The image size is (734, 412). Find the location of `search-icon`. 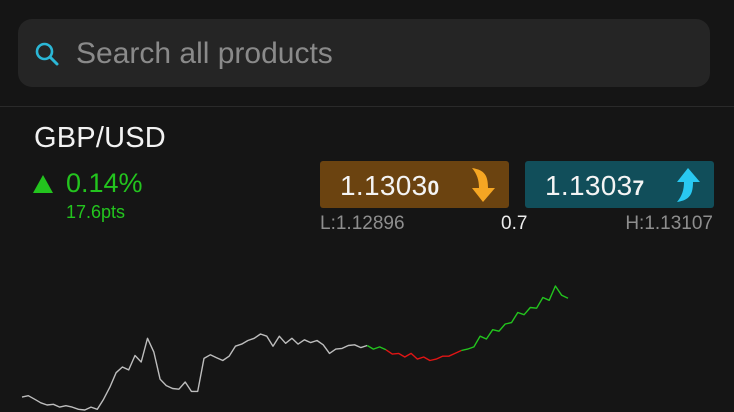

search-icon is located at coordinates (47, 54).